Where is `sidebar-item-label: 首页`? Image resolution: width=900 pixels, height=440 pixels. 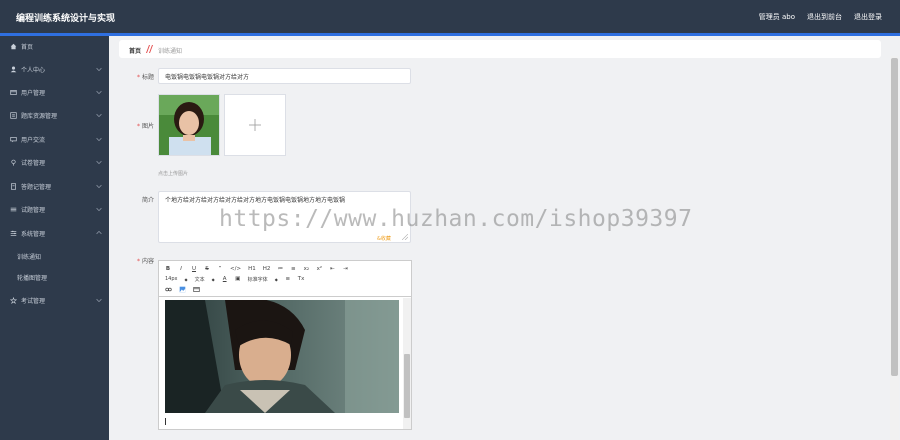 sidebar-item-label: 首页 is located at coordinates (27, 47).